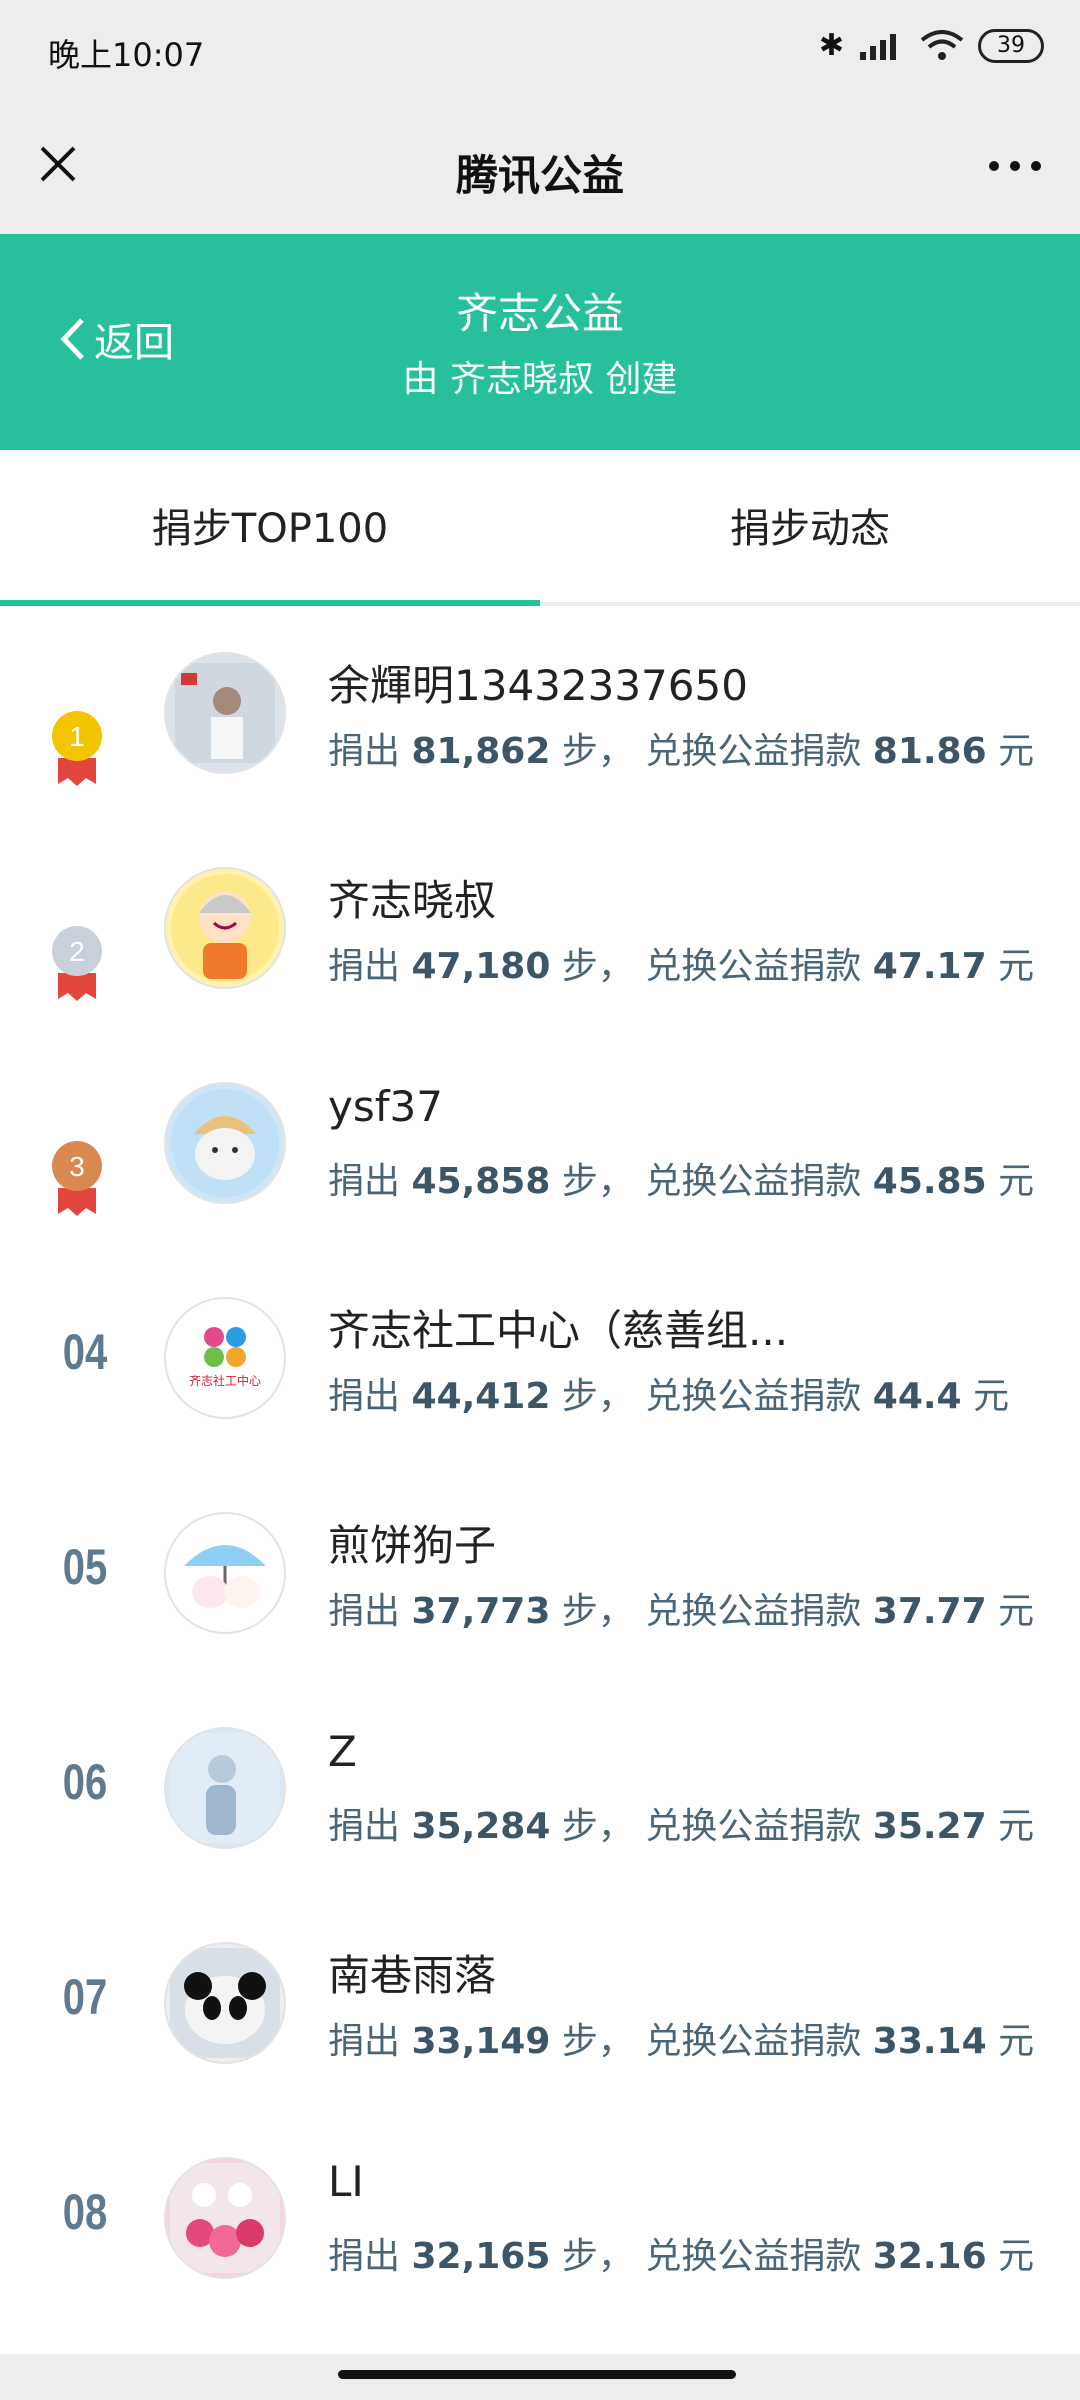  Describe the element at coordinates (270, 525) in the screenshot. I see `tab-top100: 捐步TOP100` at that location.